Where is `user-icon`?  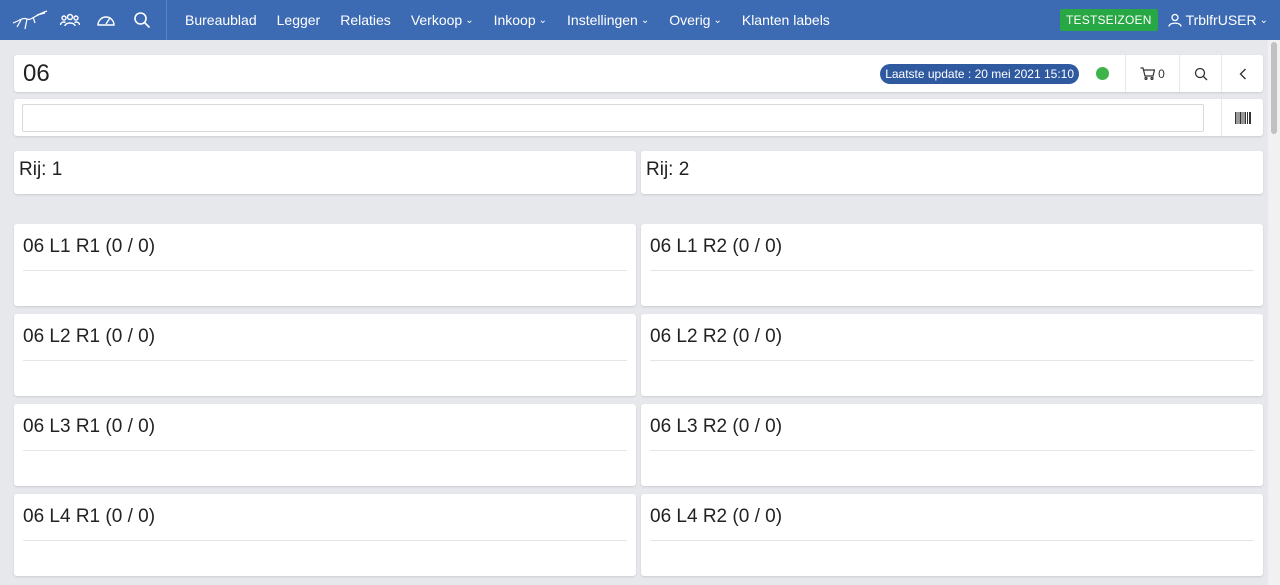 user-icon is located at coordinates (1174, 20).